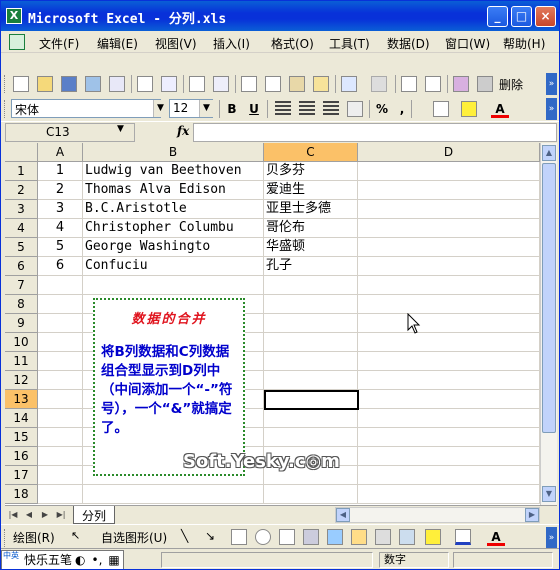 The height and width of the screenshot is (570, 560). Describe the element at coordinates (349, 84) in the screenshot. I see `undo-icon` at that location.